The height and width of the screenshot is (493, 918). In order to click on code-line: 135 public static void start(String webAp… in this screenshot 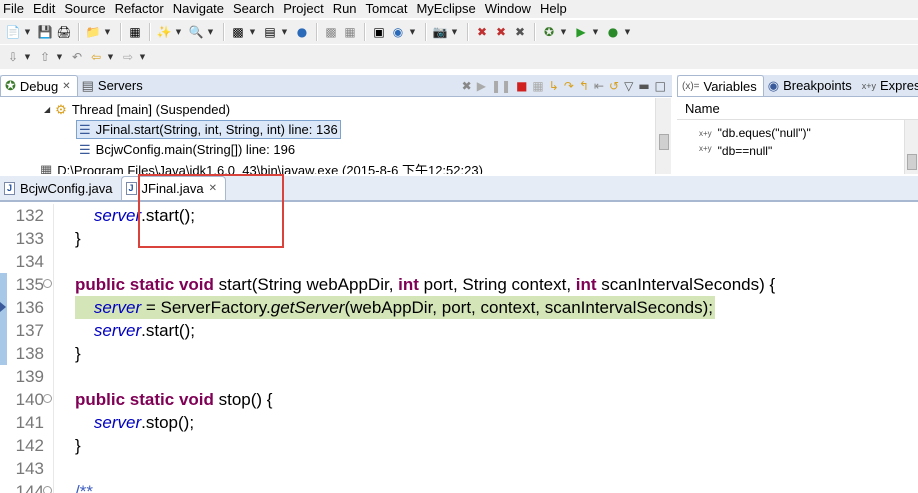, I will do `click(459, 284)`.